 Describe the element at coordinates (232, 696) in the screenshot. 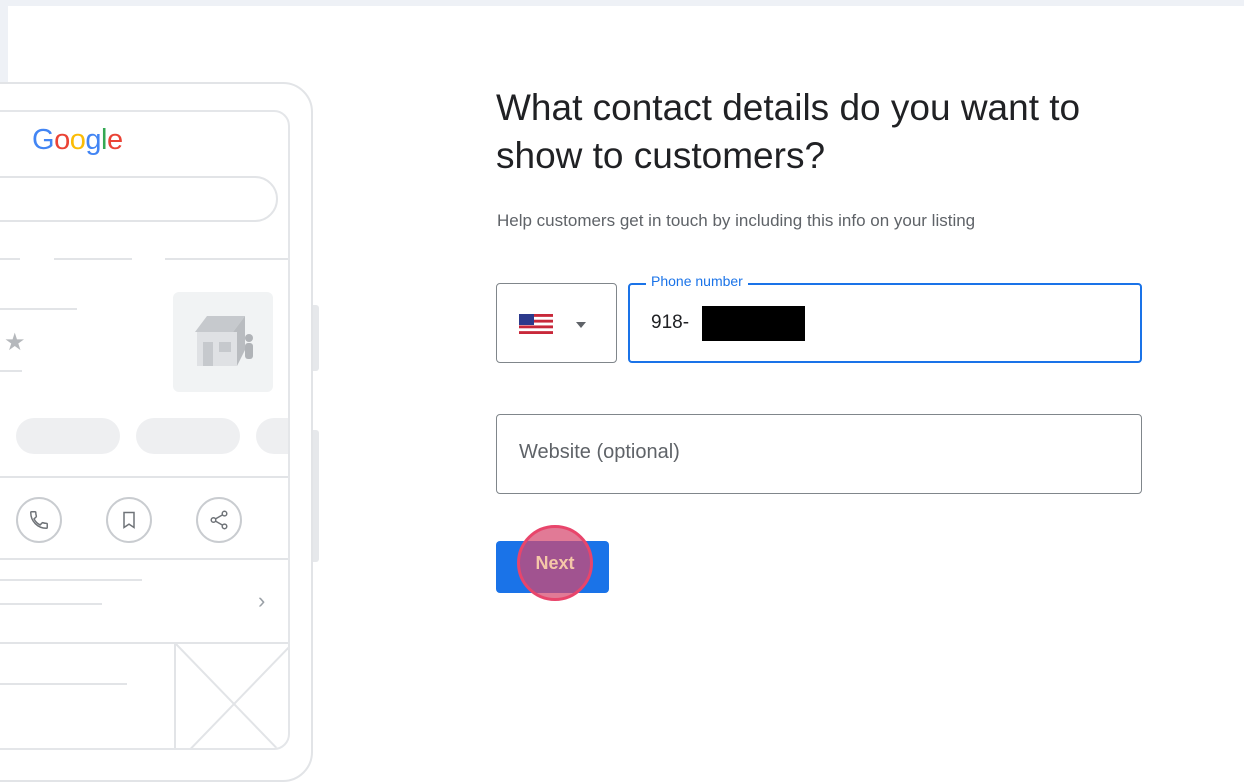

I see `preview-image-placeholder` at that location.